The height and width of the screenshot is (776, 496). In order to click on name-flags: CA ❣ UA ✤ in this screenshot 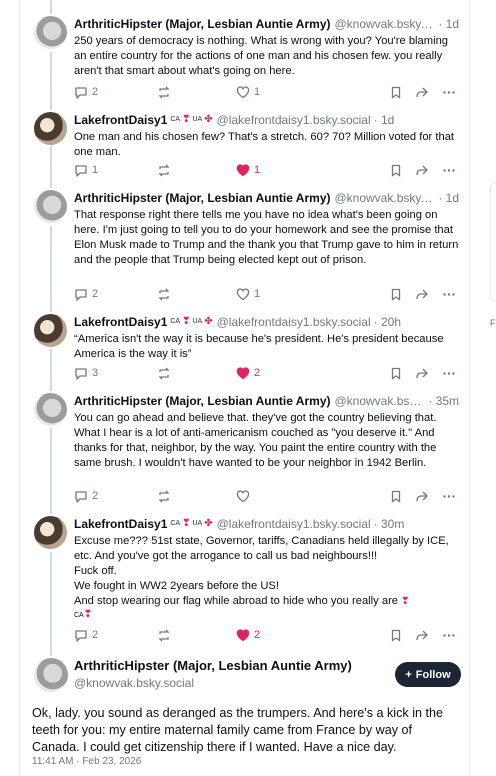, I will do `click(191, 322)`.